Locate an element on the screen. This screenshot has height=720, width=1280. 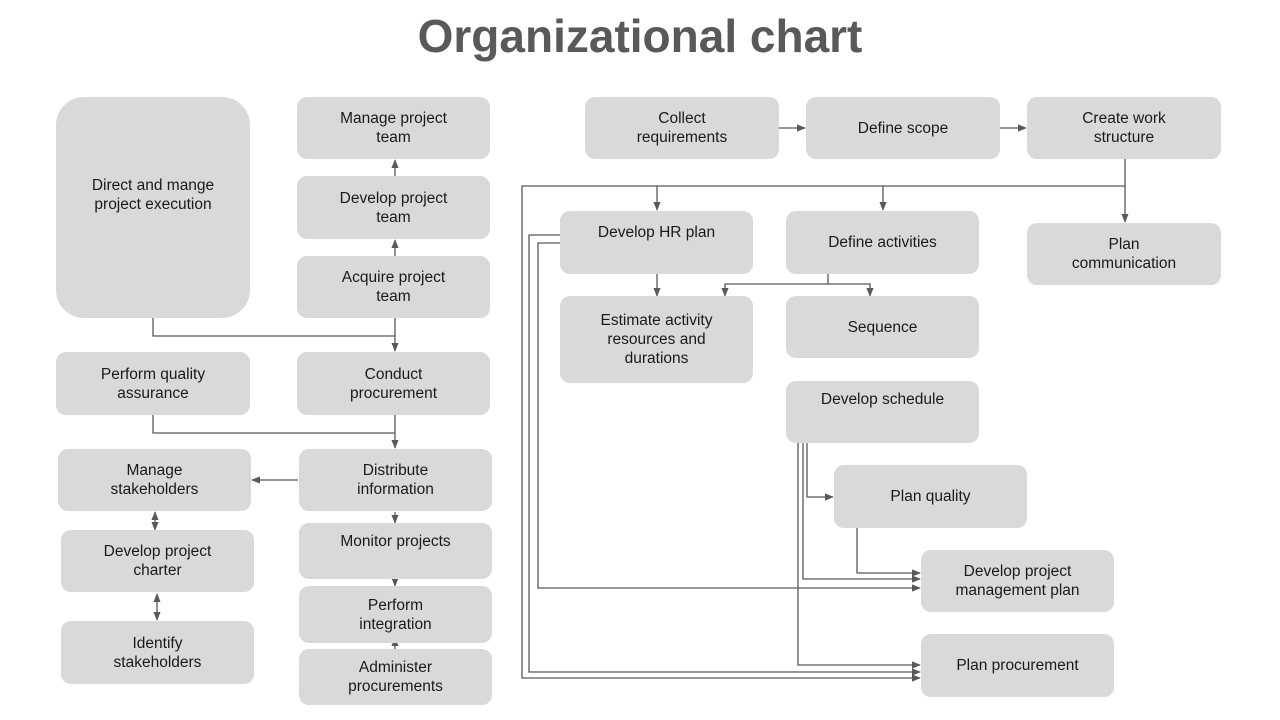
node-monitor-projects: Monitor projects is located at coordinates (395, 551).